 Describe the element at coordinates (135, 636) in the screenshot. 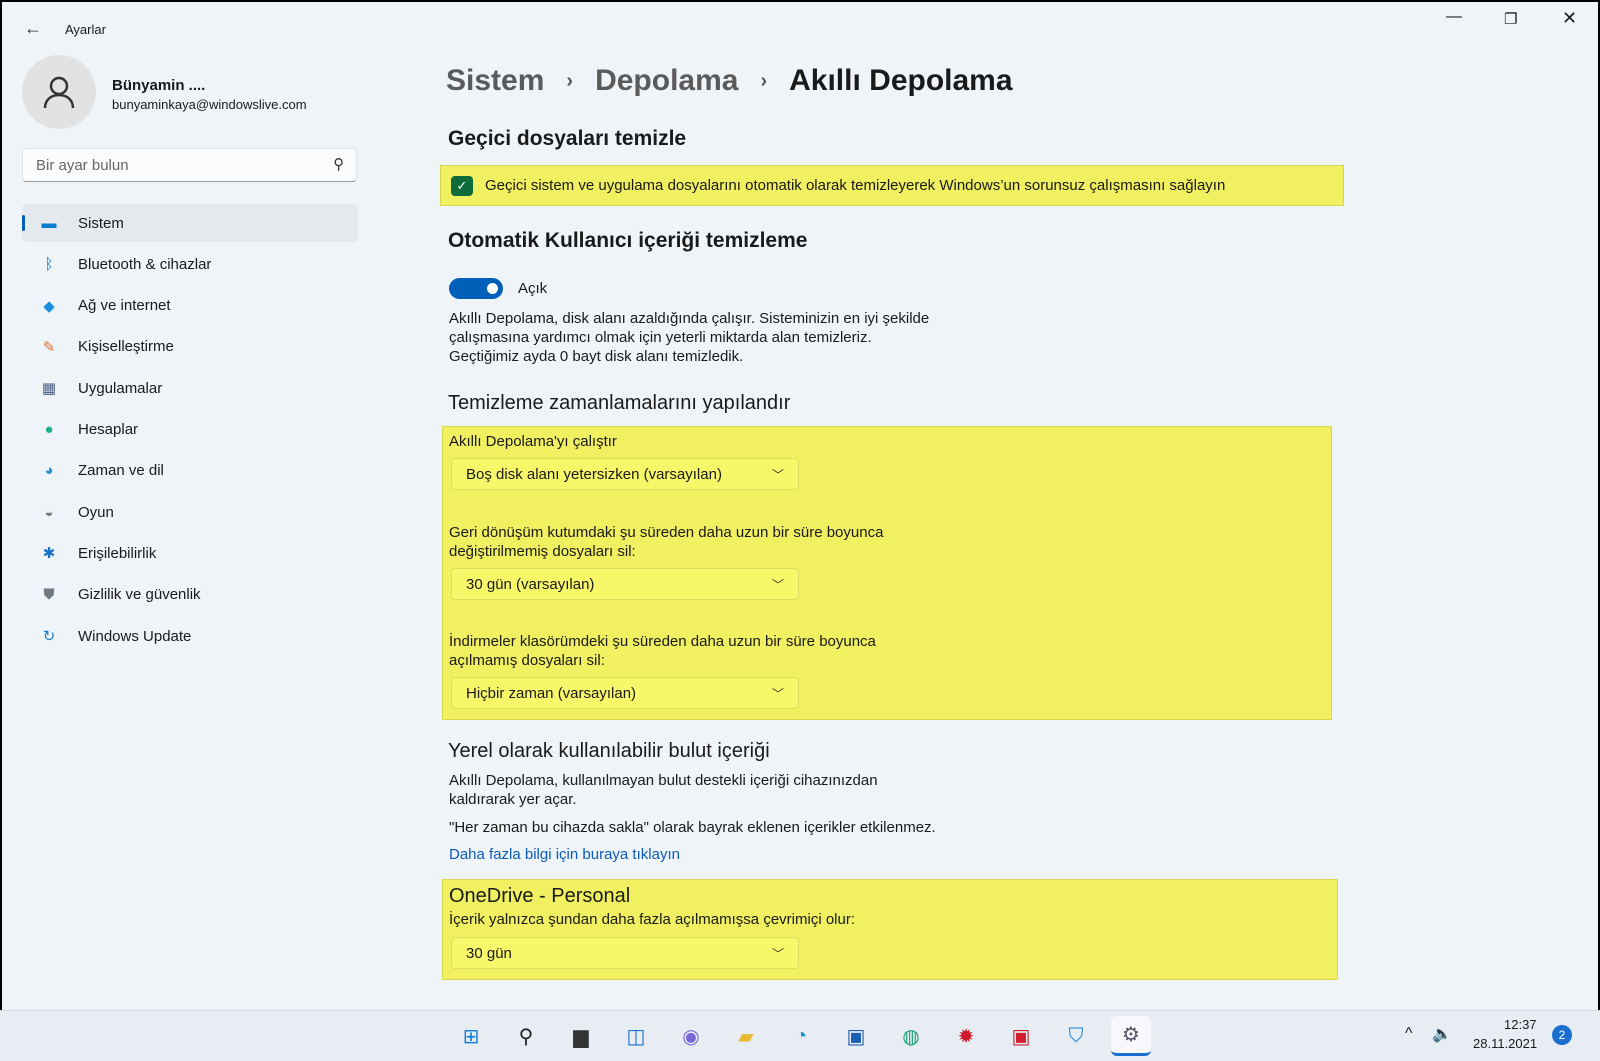

I see `sidebar-item-label: Windows Update` at that location.